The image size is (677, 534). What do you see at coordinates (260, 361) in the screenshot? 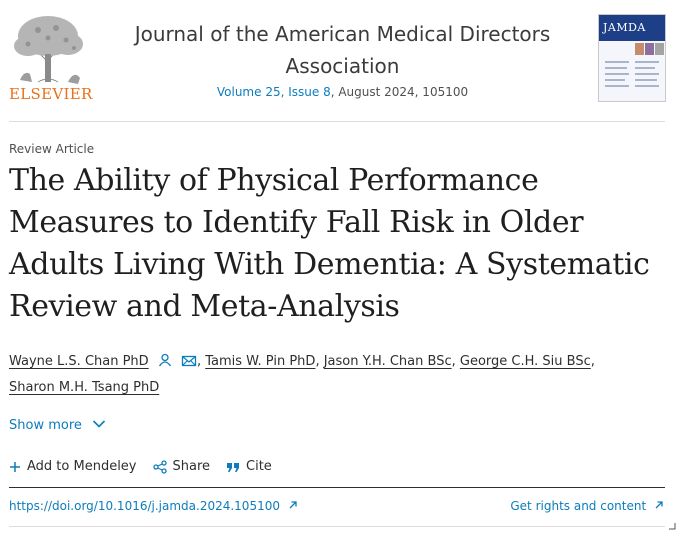
I see `author-link: Tamis W. Pin PhD` at bounding box center [260, 361].